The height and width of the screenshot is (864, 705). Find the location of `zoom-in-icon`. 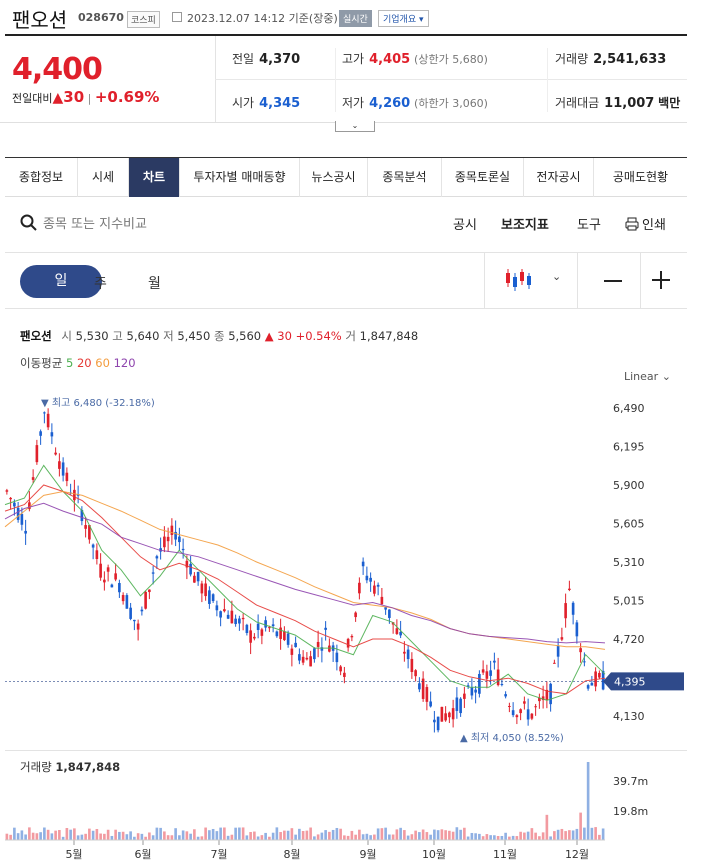

zoom-in-icon is located at coordinates (661, 280).